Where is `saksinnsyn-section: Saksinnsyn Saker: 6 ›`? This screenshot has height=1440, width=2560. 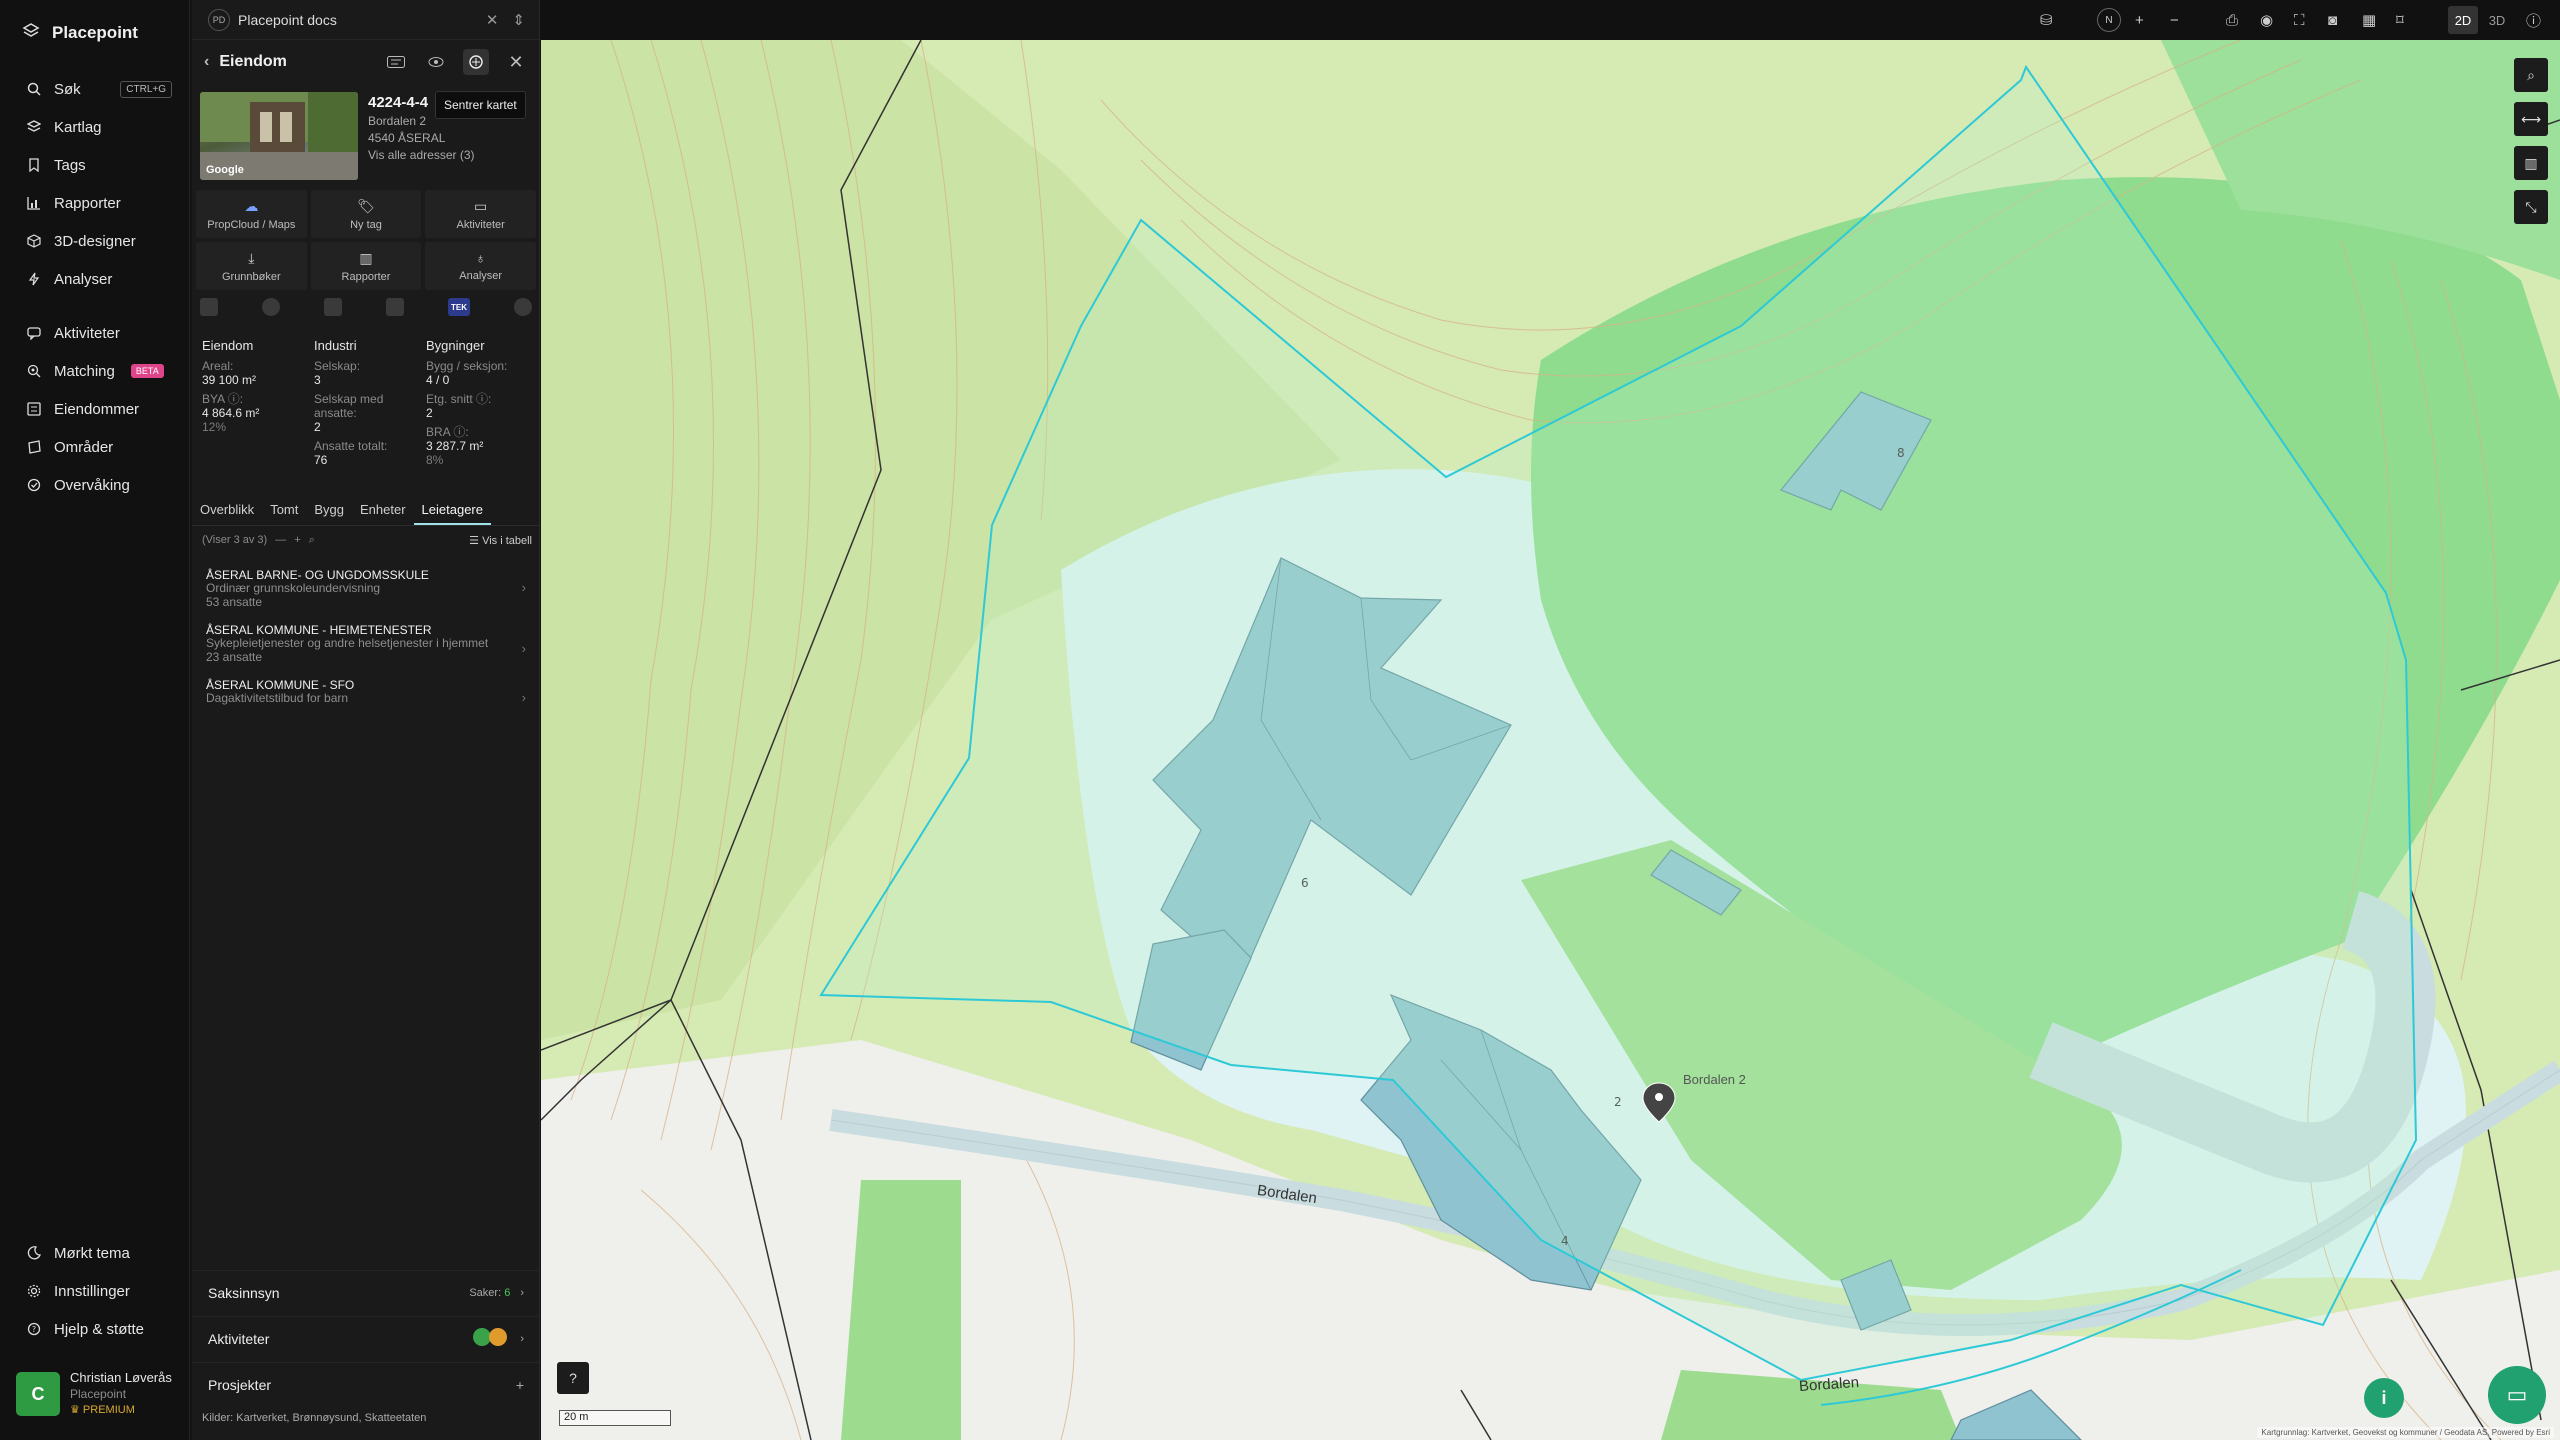
saksinnsyn-section: Saksinnsyn Saker: 6 › is located at coordinates (366, 1292).